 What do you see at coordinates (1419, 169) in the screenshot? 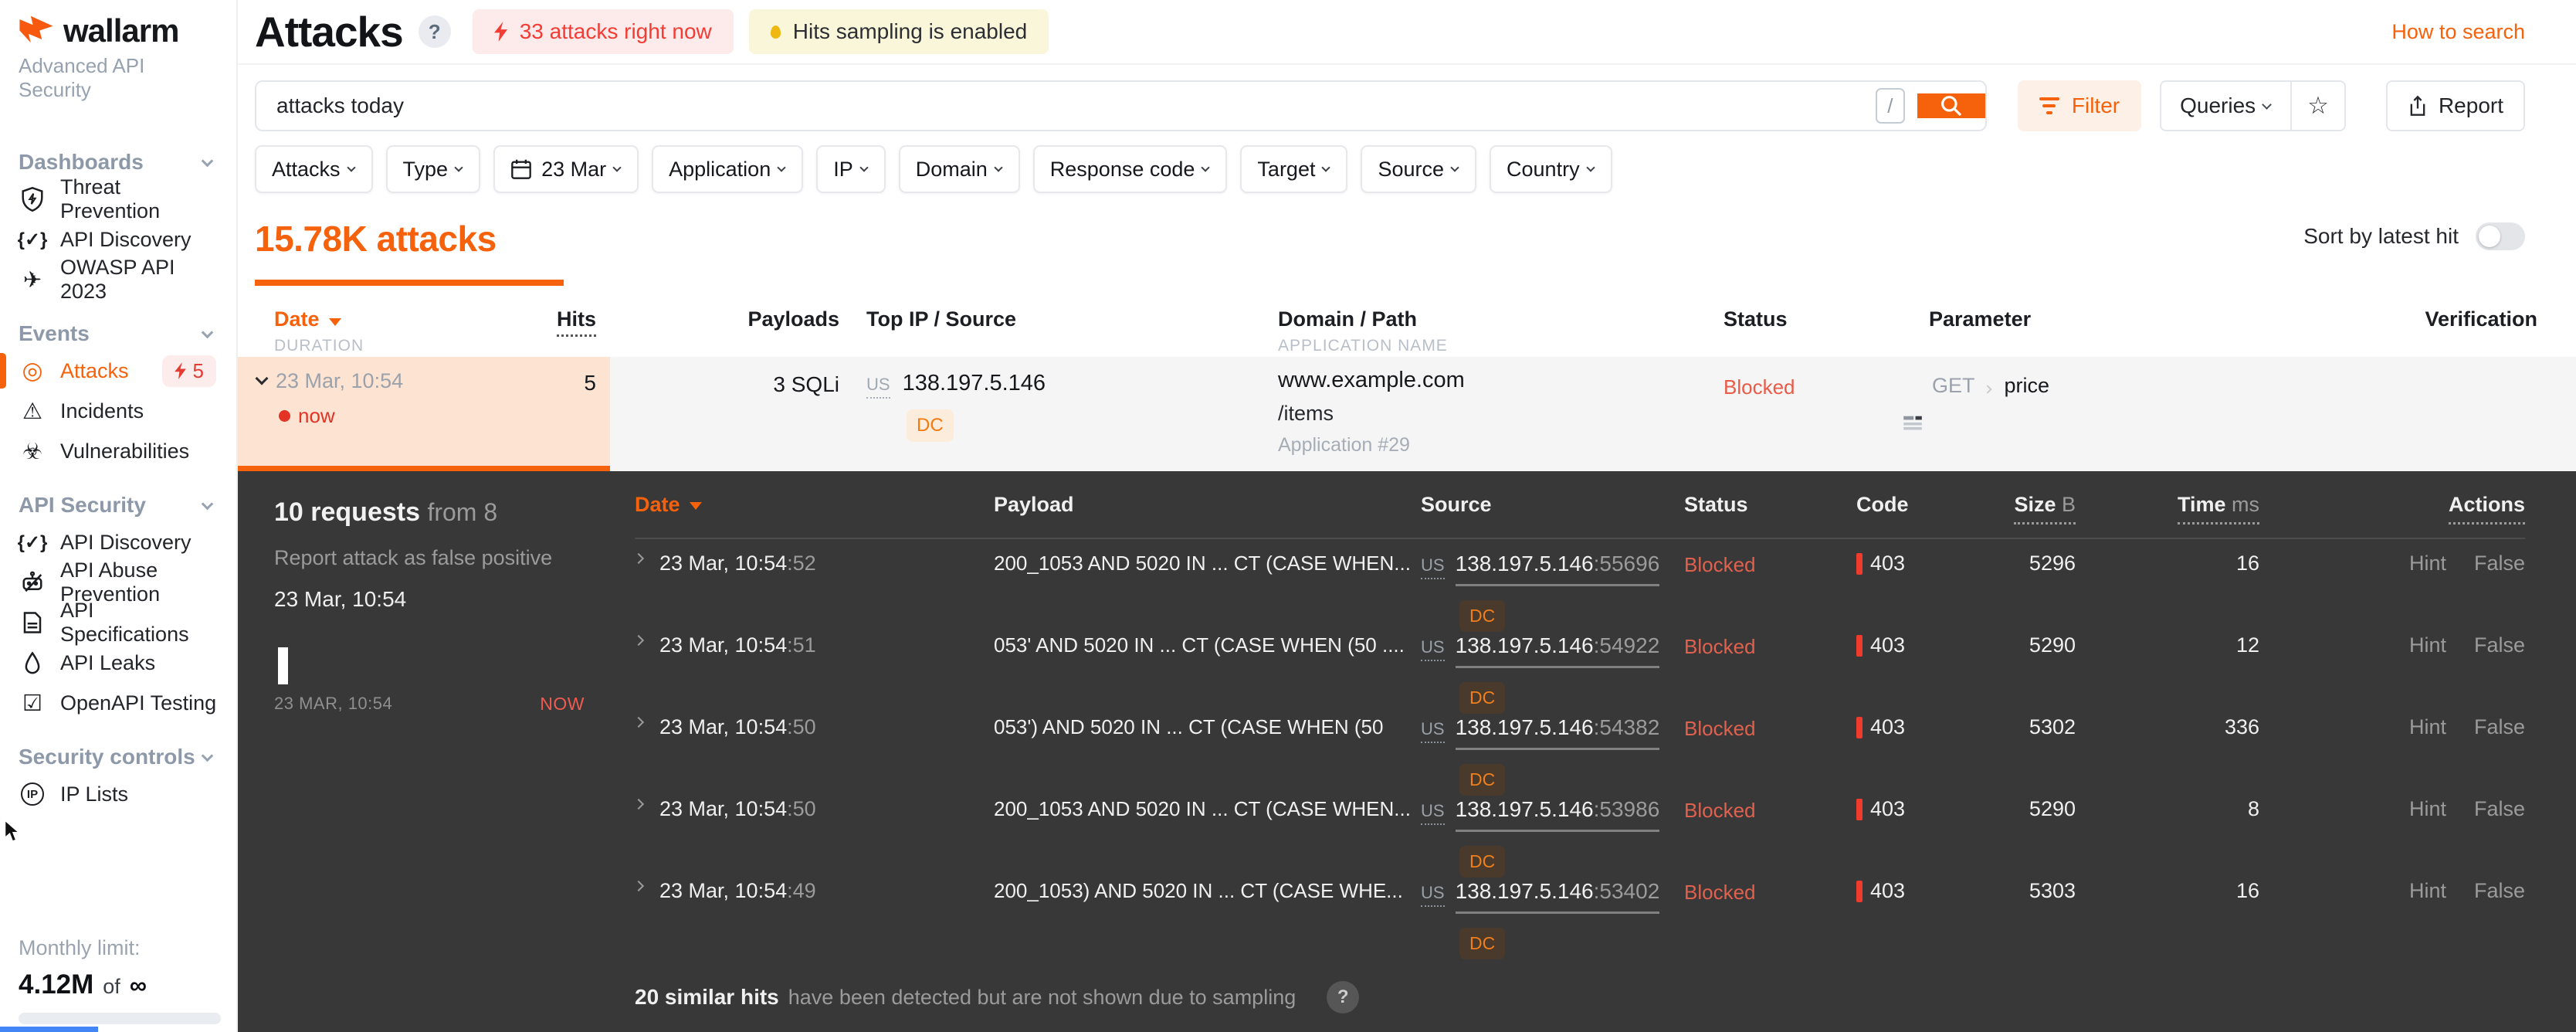
I see `filter-chip-source: Source` at bounding box center [1419, 169].